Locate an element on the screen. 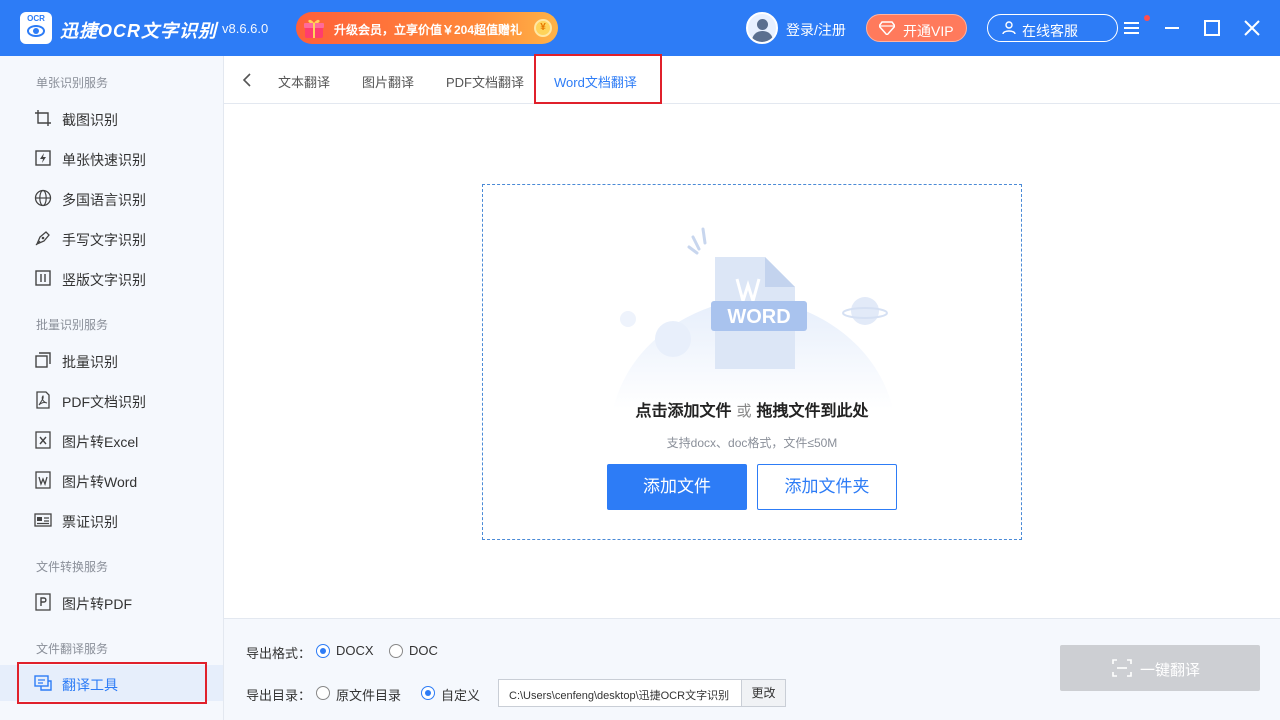 Image resolution: width=1280 pixels, height=720 pixels. sidebar-item-quick-ocr: 单张快速识别 is located at coordinates (111, 158).